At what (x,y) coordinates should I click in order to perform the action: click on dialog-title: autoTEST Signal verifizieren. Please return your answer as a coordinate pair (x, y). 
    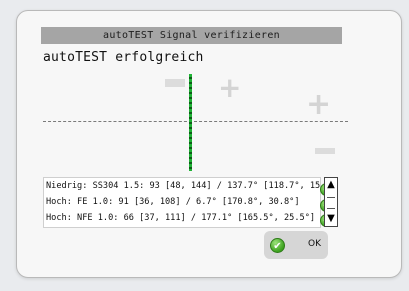
    Looking at the image, I should click on (191, 35).